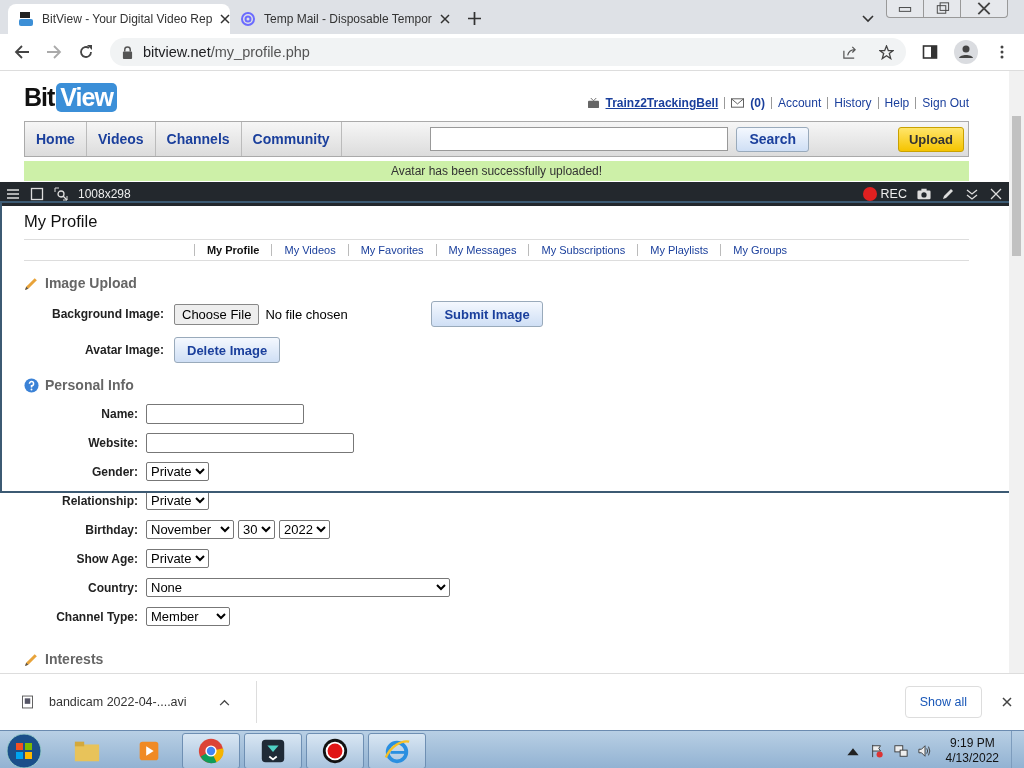 This screenshot has height=768, width=1024. Describe the element at coordinates (897, 103) in the screenshot. I see `account-link: Help` at that location.